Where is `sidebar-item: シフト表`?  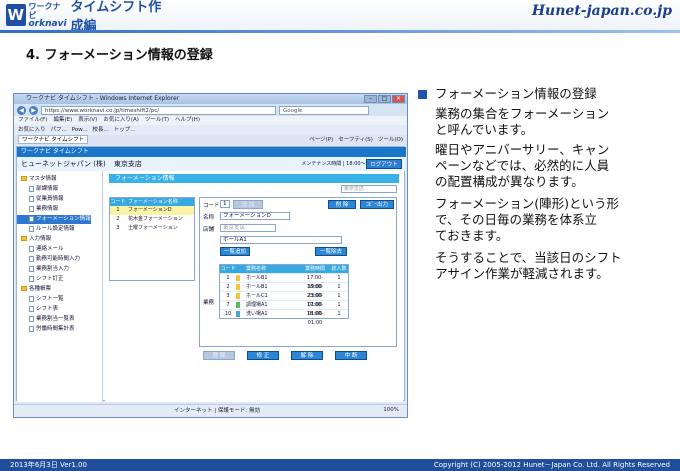 sidebar-item: シフト表 is located at coordinates (37, 309).